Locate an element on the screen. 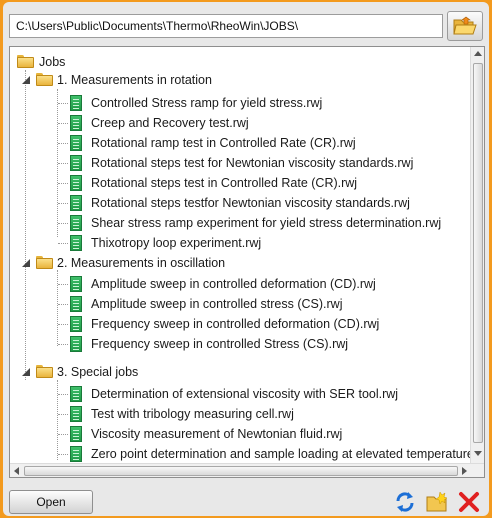 The height and width of the screenshot is (518, 492). scroll-right-icon is located at coordinates (464, 471).